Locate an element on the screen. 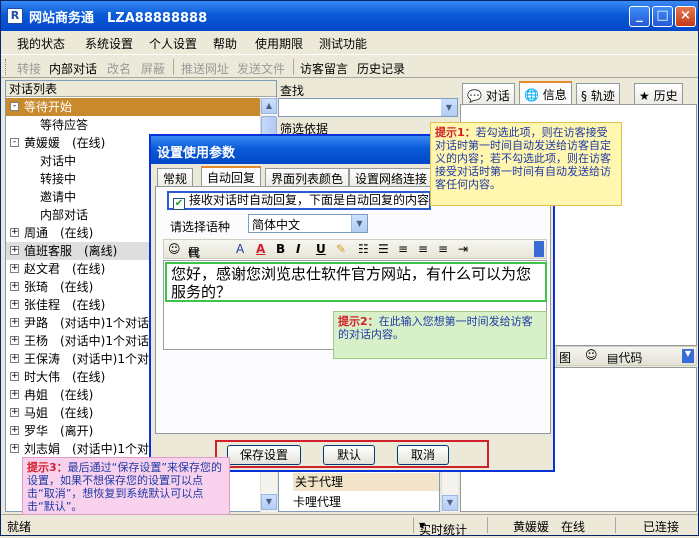  tab-auto-reply: 自动回复 is located at coordinates (231, 176).